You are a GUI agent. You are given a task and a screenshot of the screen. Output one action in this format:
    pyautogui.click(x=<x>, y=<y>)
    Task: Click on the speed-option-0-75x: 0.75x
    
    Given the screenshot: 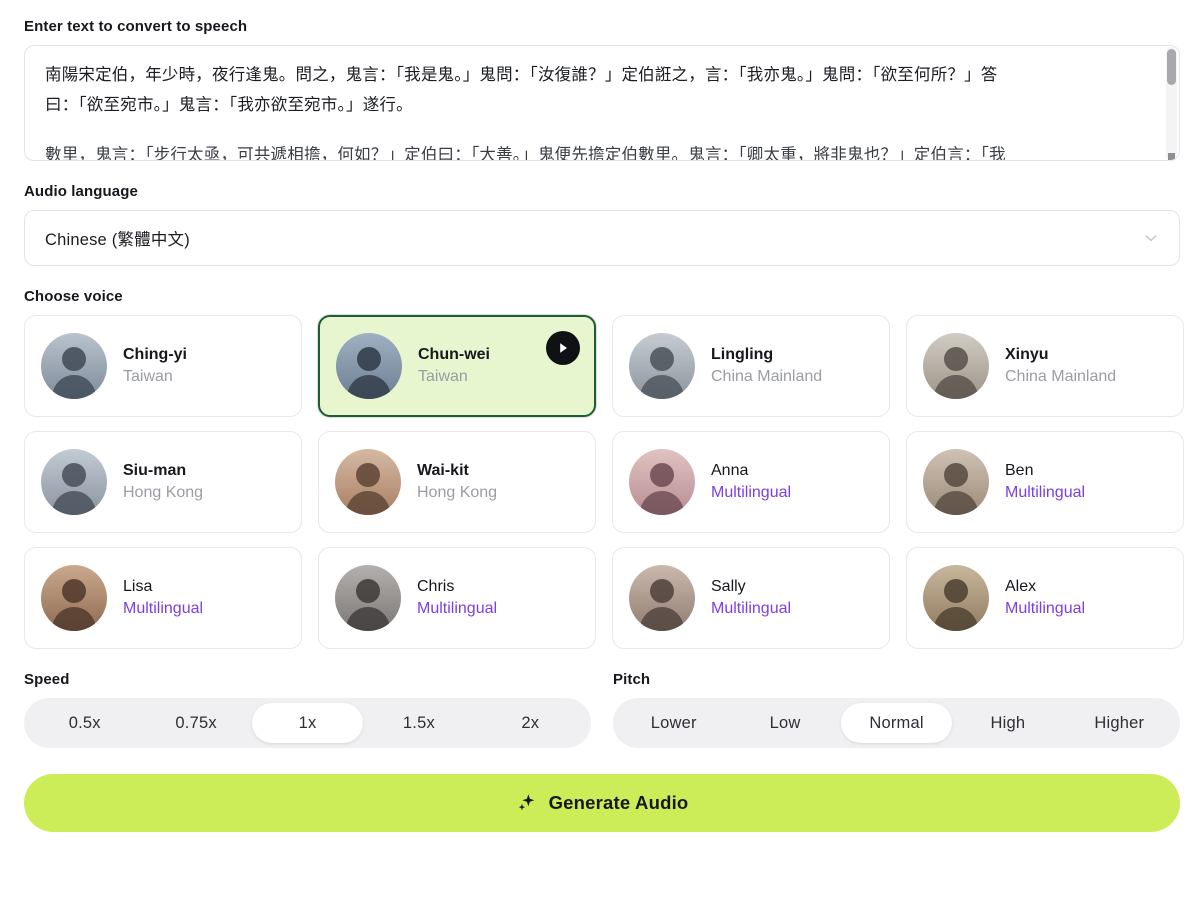 What is the action you would take?
    pyautogui.click(x=195, y=723)
    